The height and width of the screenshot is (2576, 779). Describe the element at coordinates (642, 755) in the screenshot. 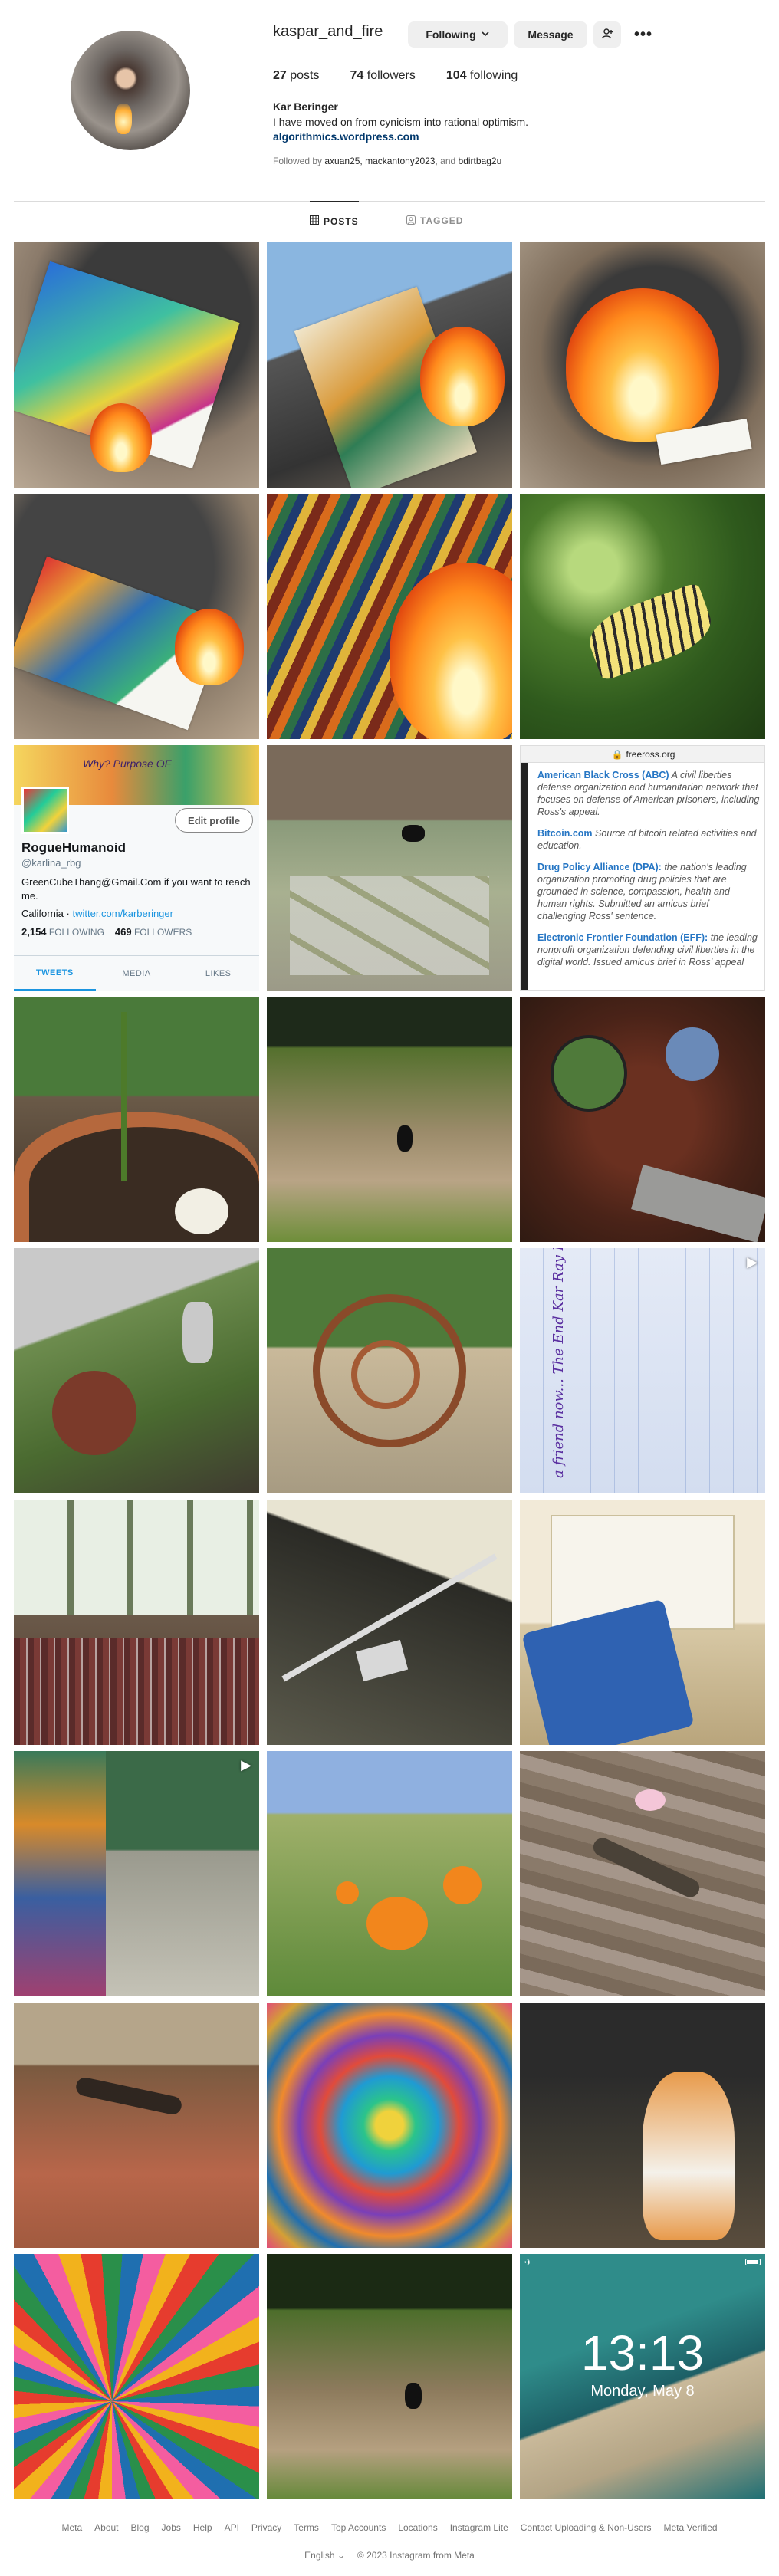

I see `freeross-url-bar: 🔒 freeross.org` at that location.